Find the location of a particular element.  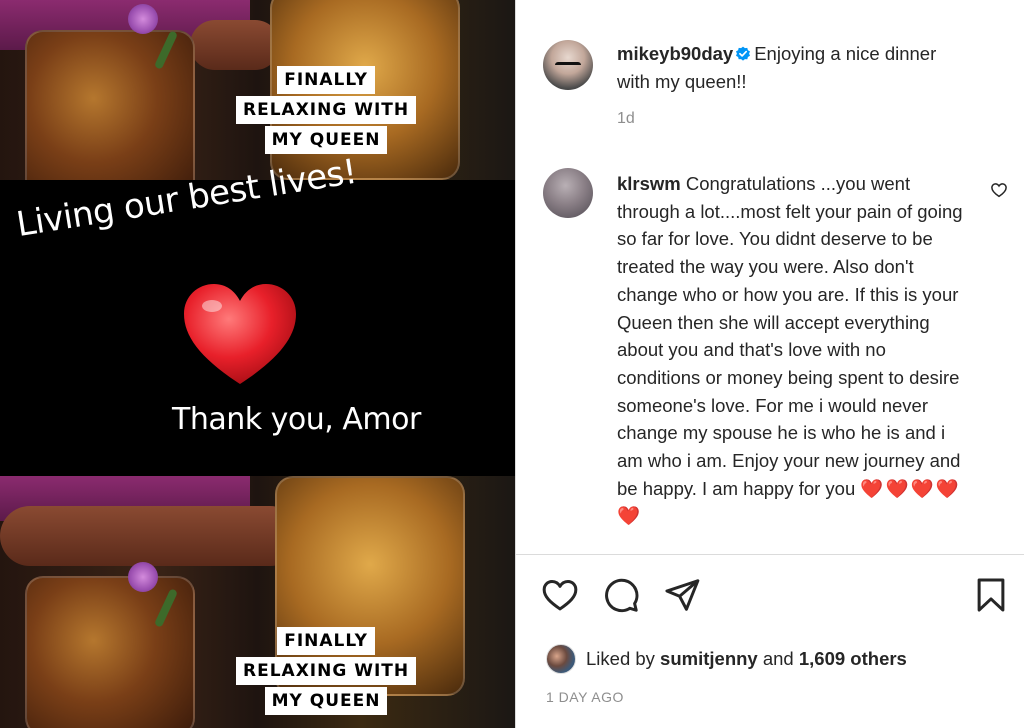

caption-stack-top: FINALLY RELAXING WITH MY QUEEN is located at coordinates (326, 110).